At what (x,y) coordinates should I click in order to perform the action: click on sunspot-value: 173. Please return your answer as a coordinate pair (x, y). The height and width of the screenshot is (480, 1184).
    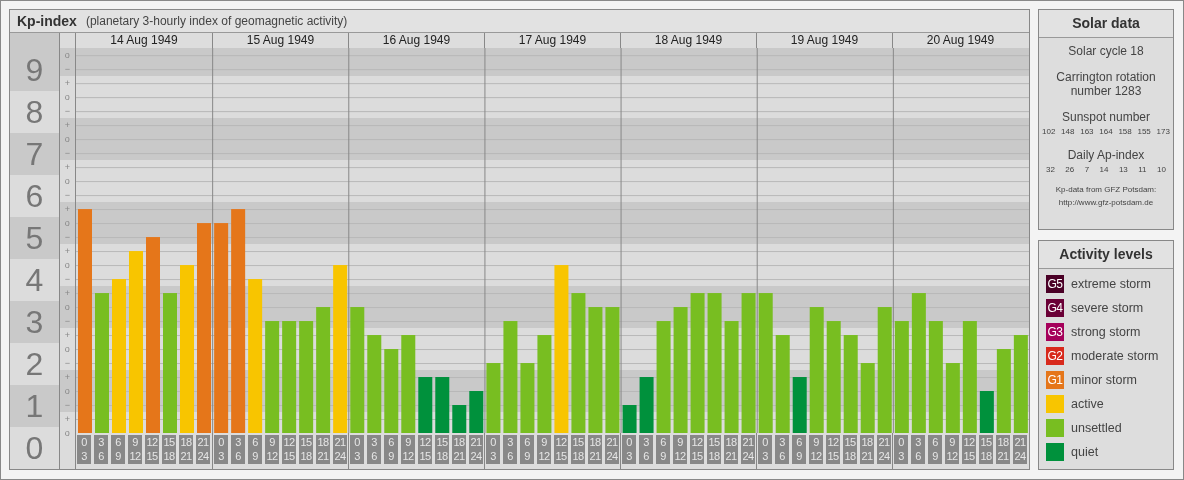
    Looking at the image, I should click on (1163, 131).